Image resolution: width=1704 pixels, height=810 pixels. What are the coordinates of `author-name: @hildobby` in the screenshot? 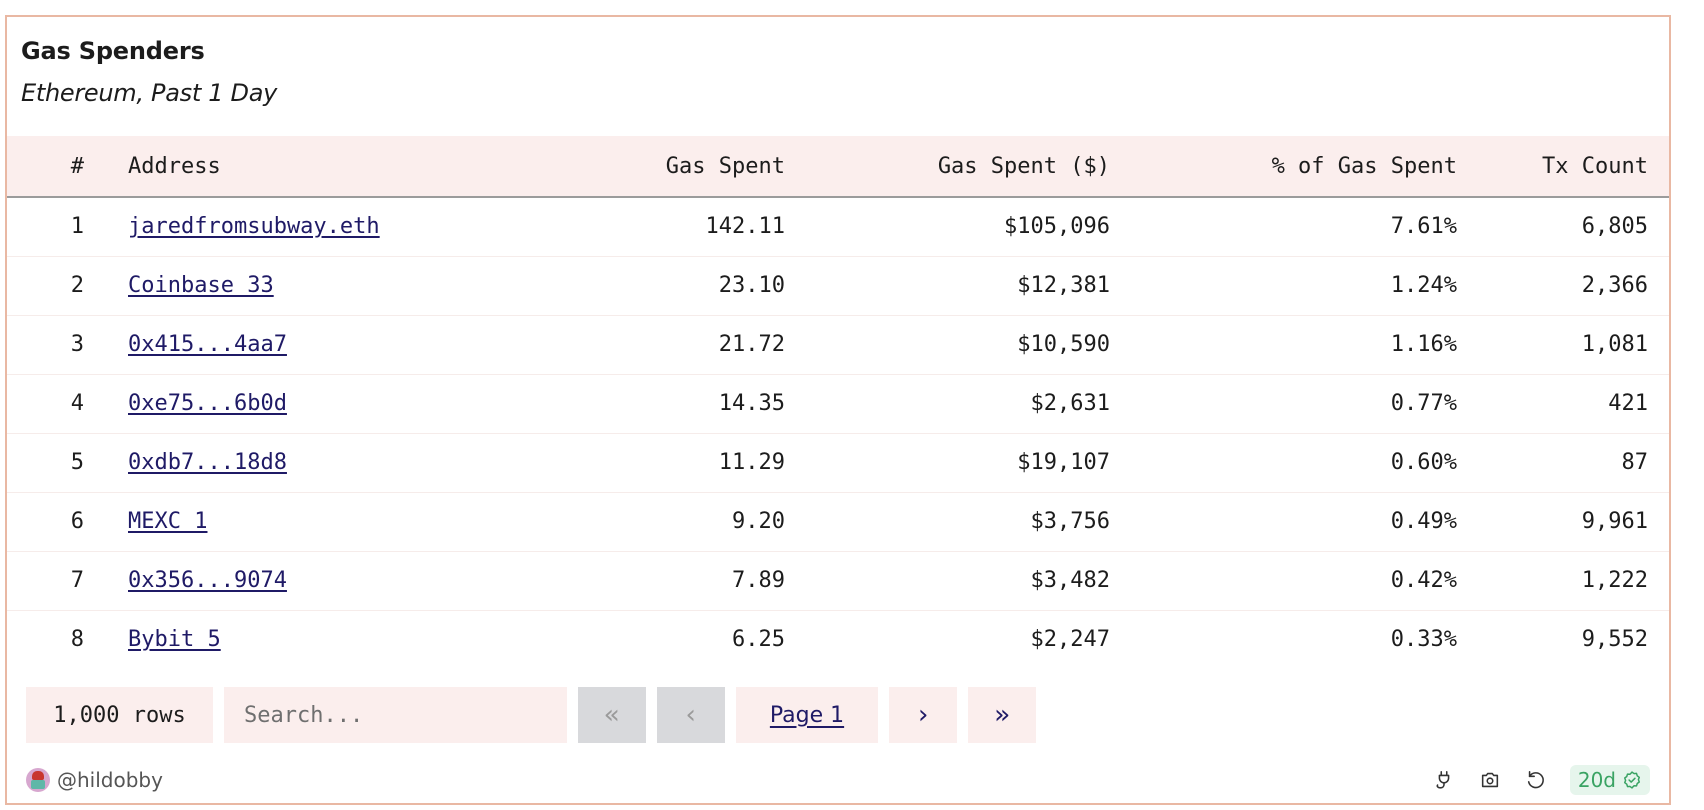 It's located at (110, 780).